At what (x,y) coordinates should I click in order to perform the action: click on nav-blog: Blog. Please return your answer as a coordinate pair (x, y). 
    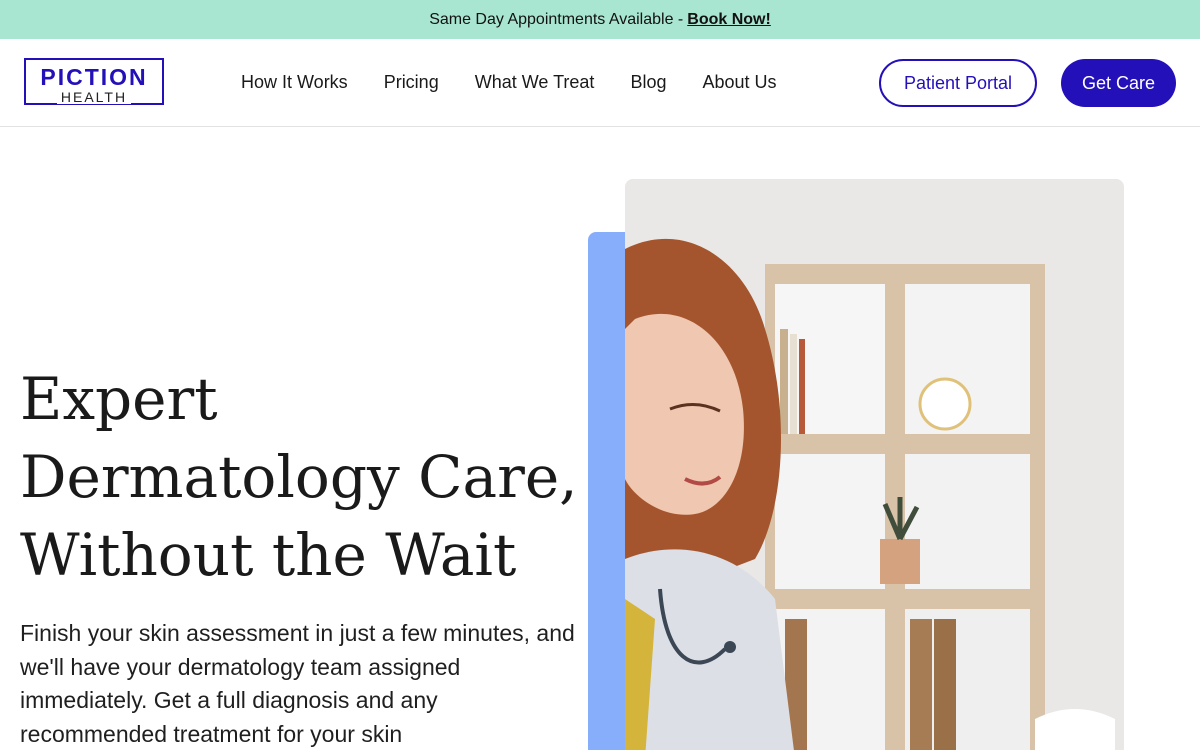
    Looking at the image, I should click on (648, 82).